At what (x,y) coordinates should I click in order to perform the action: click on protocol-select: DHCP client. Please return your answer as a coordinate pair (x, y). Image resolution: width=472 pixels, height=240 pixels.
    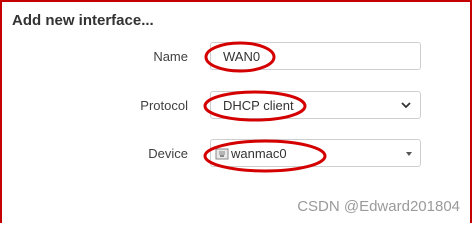
    Looking at the image, I should click on (315, 105).